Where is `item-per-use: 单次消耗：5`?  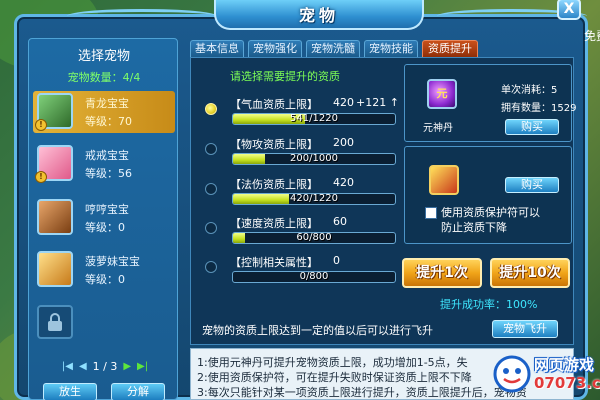
item-per-use: 单次消耗：5 is located at coordinates (529, 90).